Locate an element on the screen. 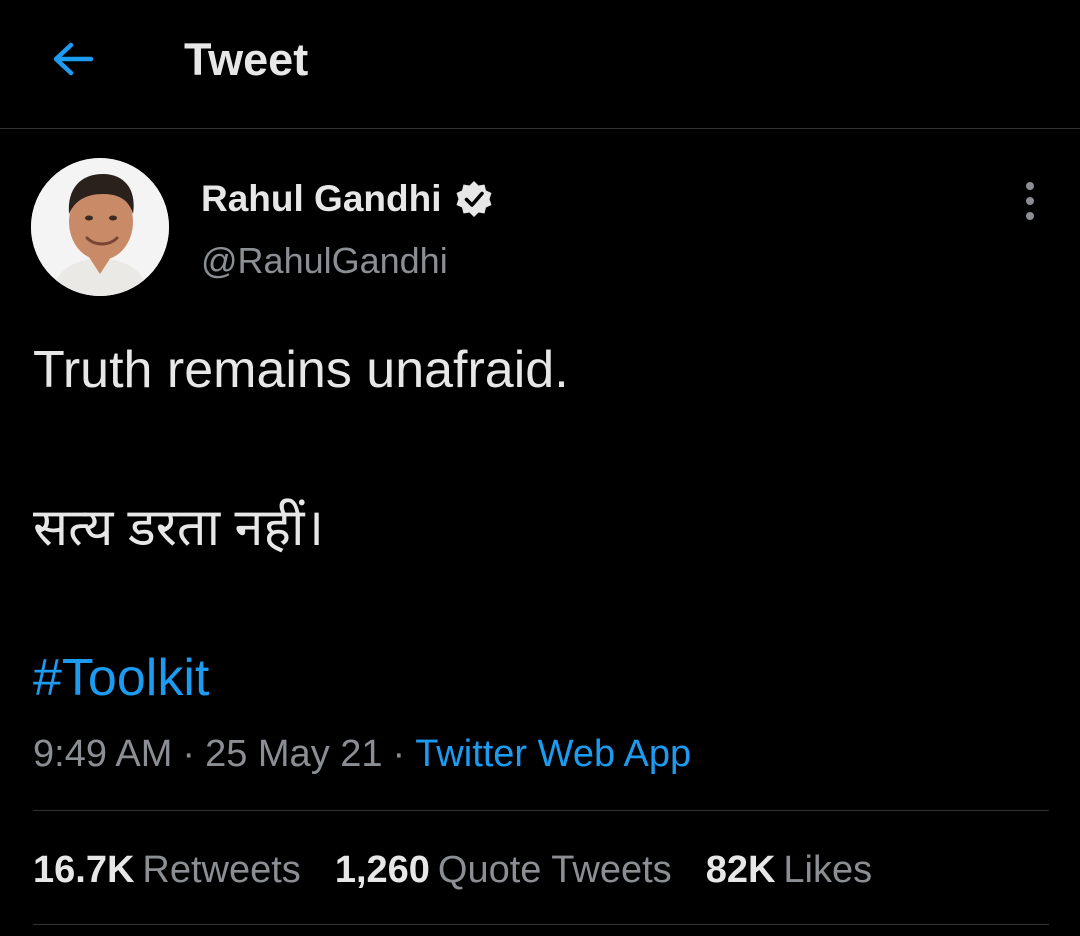  likes-stat: 82K Likes is located at coordinates (789, 870).